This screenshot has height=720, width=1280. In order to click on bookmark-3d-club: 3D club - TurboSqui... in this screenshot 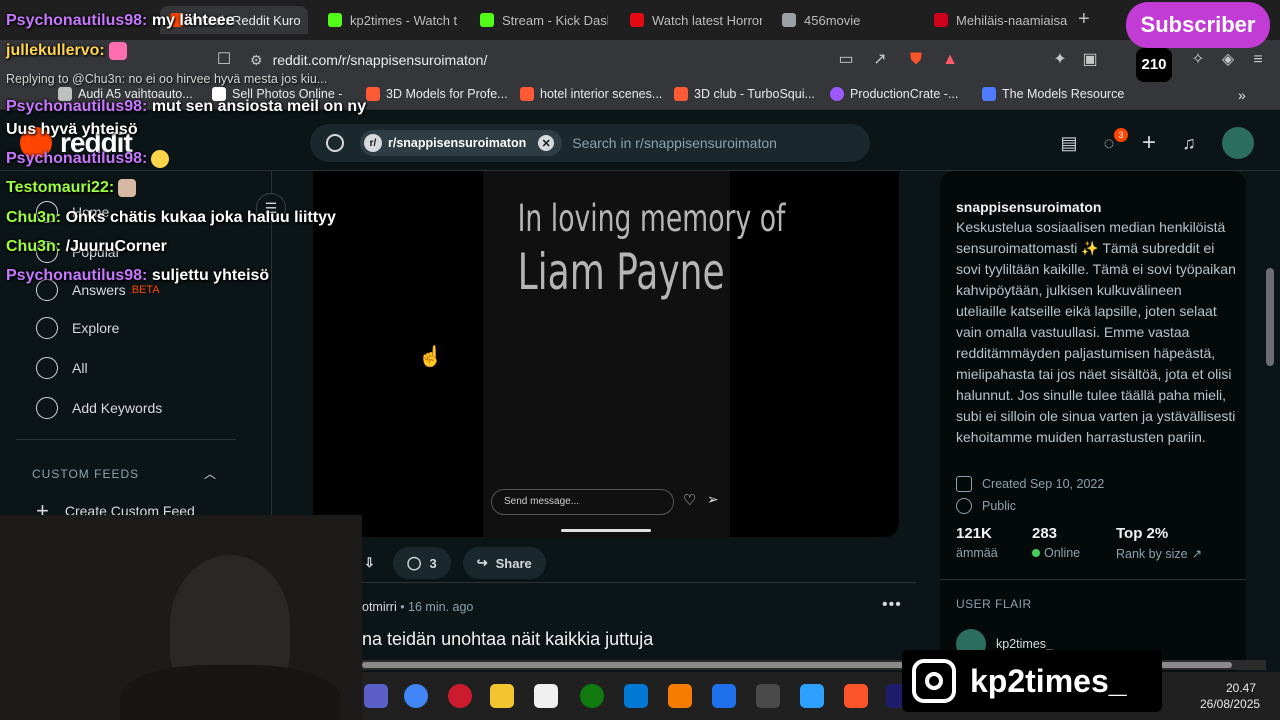, I will do `click(744, 94)`.